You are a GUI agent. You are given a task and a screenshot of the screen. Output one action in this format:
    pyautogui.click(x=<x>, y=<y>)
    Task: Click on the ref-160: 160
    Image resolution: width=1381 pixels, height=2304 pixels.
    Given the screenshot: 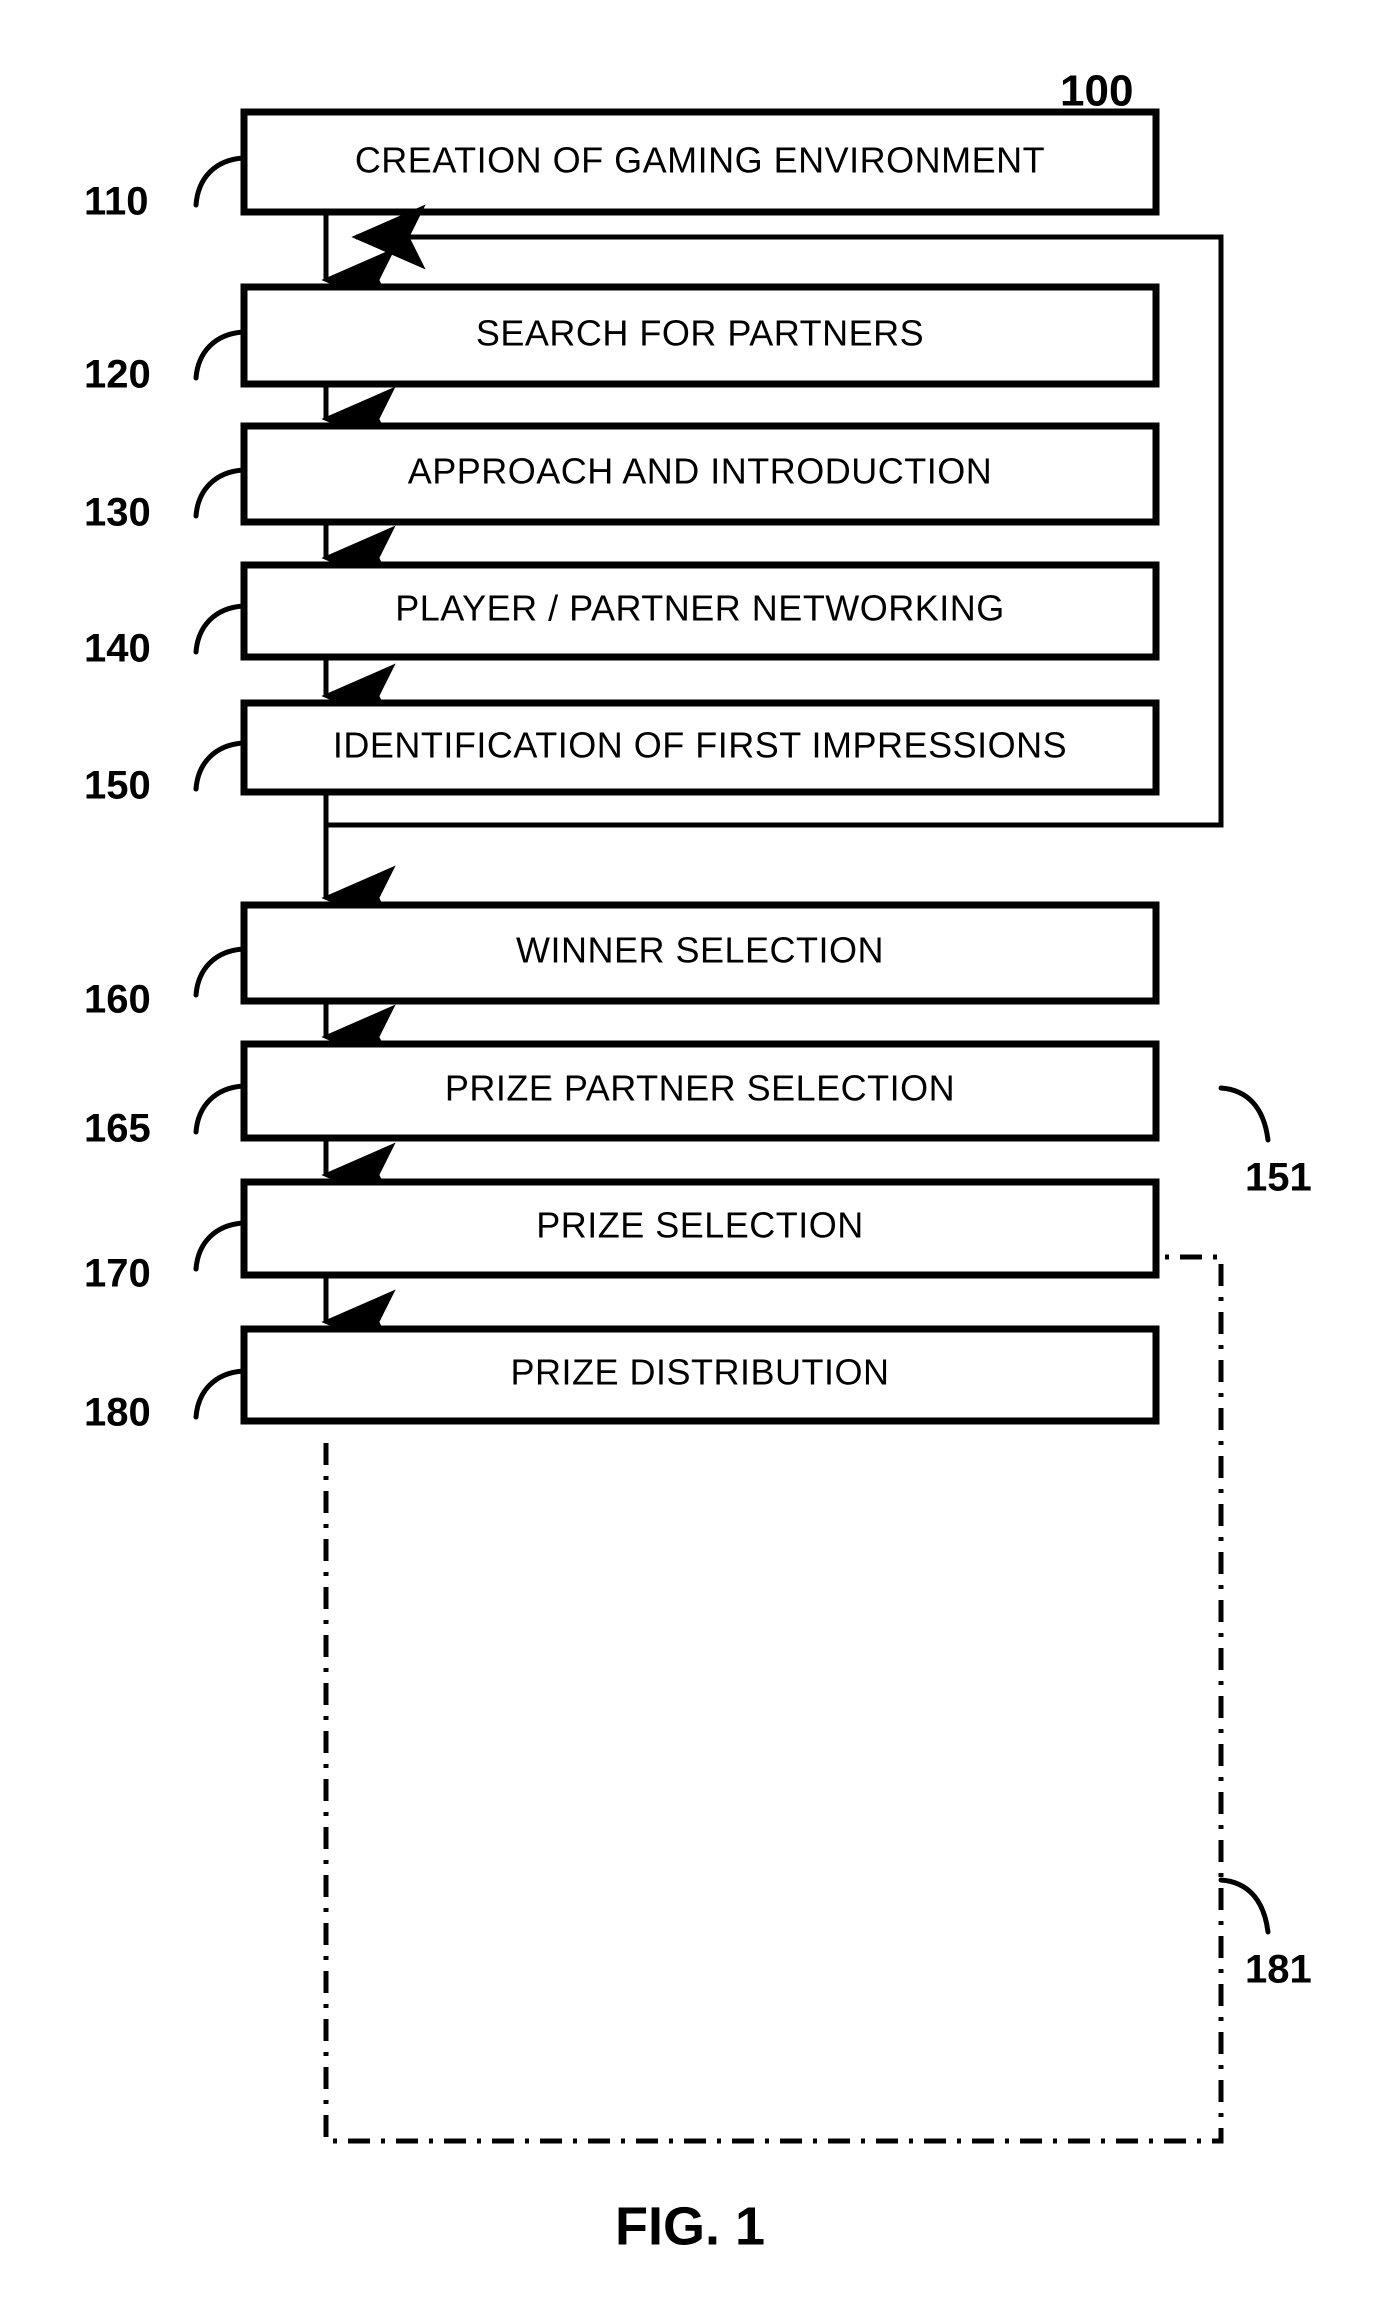 What is the action you would take?
    pyautogui.click(x=117, y=1000)
    